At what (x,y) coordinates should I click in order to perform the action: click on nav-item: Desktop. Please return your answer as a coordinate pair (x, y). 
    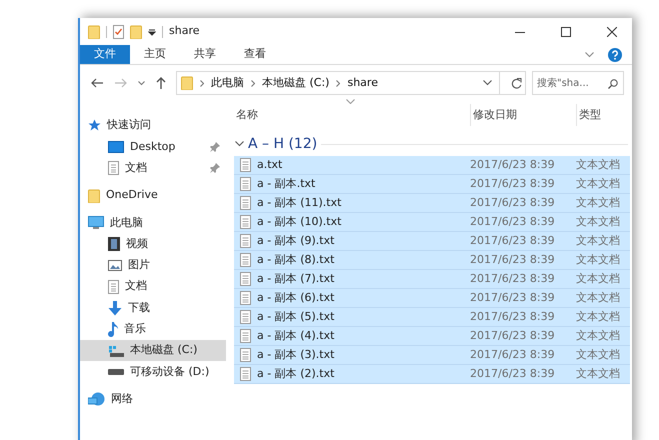
    Looking at the image, I should click on (153, 147).